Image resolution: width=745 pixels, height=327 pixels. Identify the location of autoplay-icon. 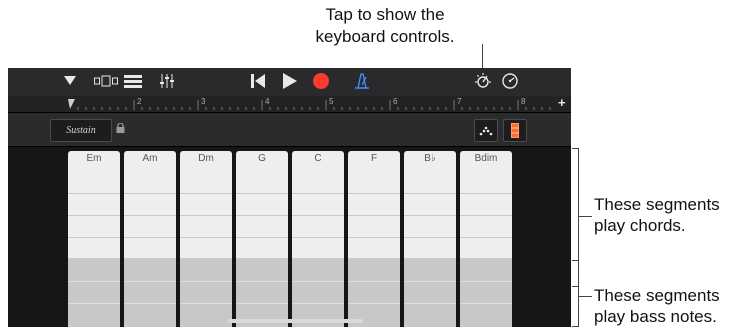
(486, 131).